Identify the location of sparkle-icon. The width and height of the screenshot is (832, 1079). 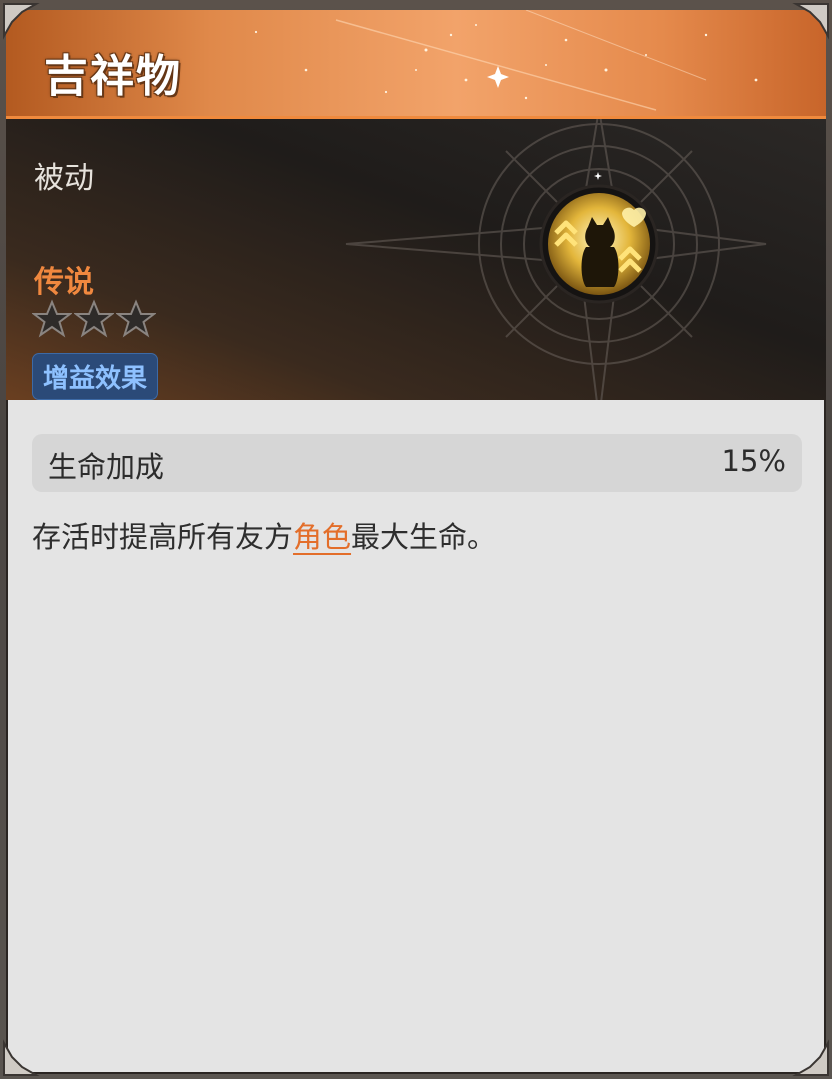
(598, 176).